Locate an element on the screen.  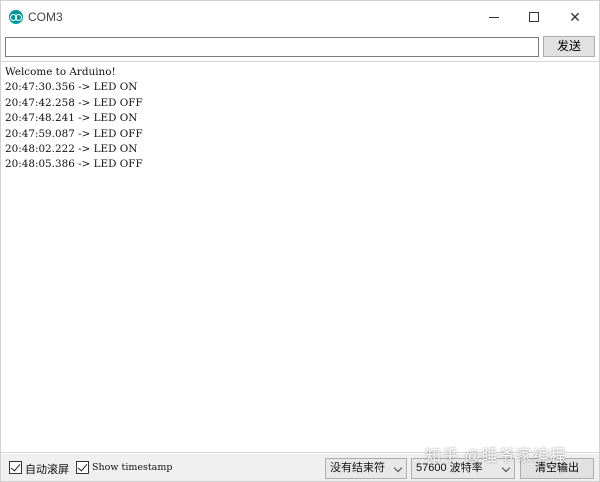
minimize-icon is located at coordinates (494, 17).